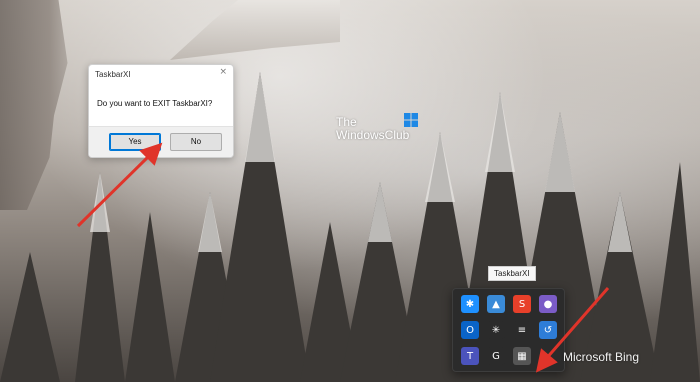 The image size is (700, 382). What do you see at coordinates (470, 356) in the screenshot?
I see `teams-icon: T` at bounding box center [470, 356].